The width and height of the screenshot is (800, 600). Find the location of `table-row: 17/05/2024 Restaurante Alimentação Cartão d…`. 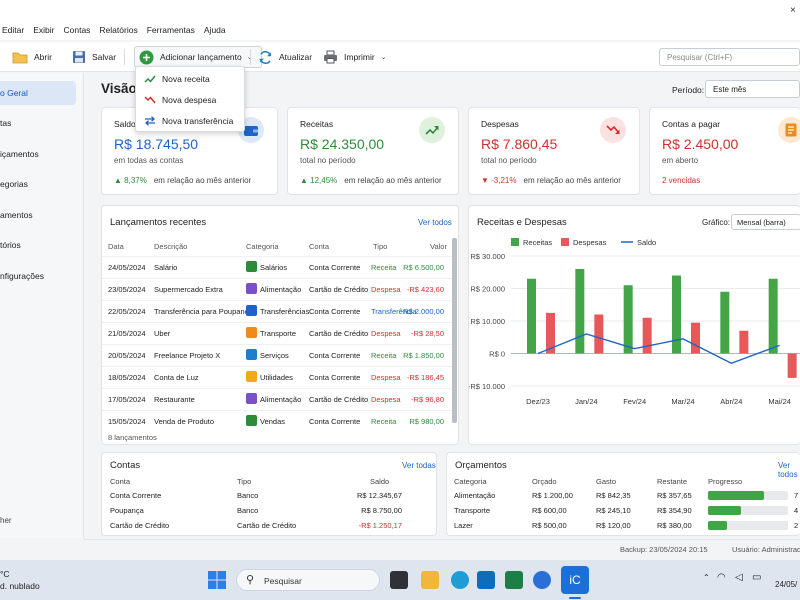

table-row: 17/05/2024 Restaurante Alimentação Cartão d… is located at coordinates (277, 399).